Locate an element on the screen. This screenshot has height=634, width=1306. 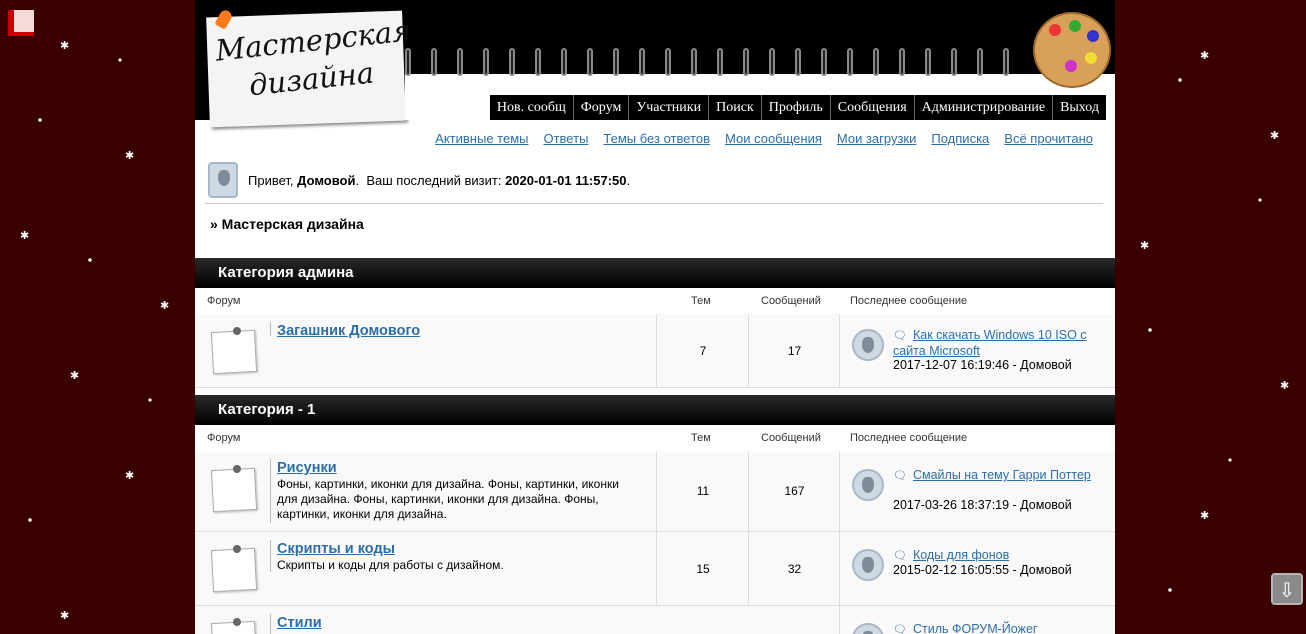
greeting-user: Домовой is located at coordinates (326, 180).